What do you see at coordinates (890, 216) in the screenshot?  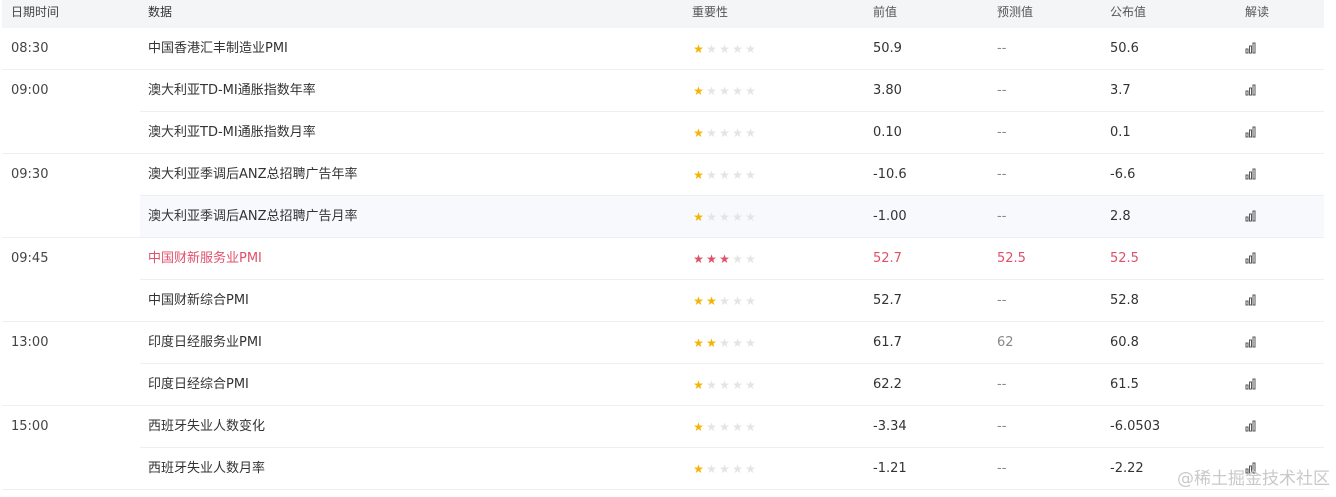 I see `row-previous-value: -1.00` at bounding box center [890, 216].